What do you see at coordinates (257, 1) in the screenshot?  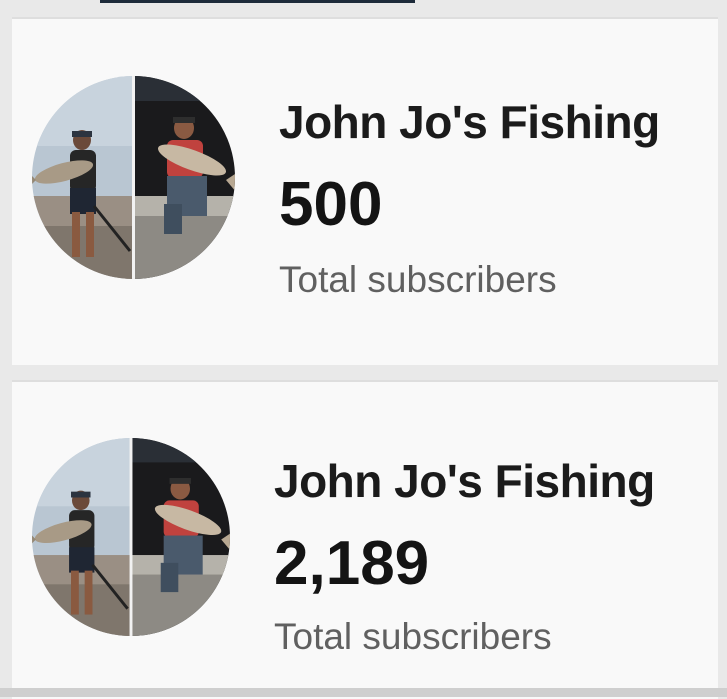 I see `top-strip-dark-segment` at bounding box center [257, 1].